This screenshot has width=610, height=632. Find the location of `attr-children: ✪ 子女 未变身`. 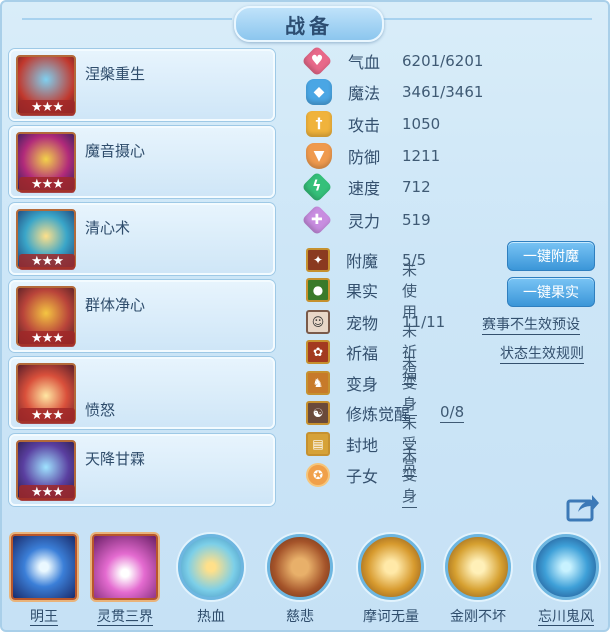

attr-children: ✪ 子女 未变身 is located at coordinates (362, 476).